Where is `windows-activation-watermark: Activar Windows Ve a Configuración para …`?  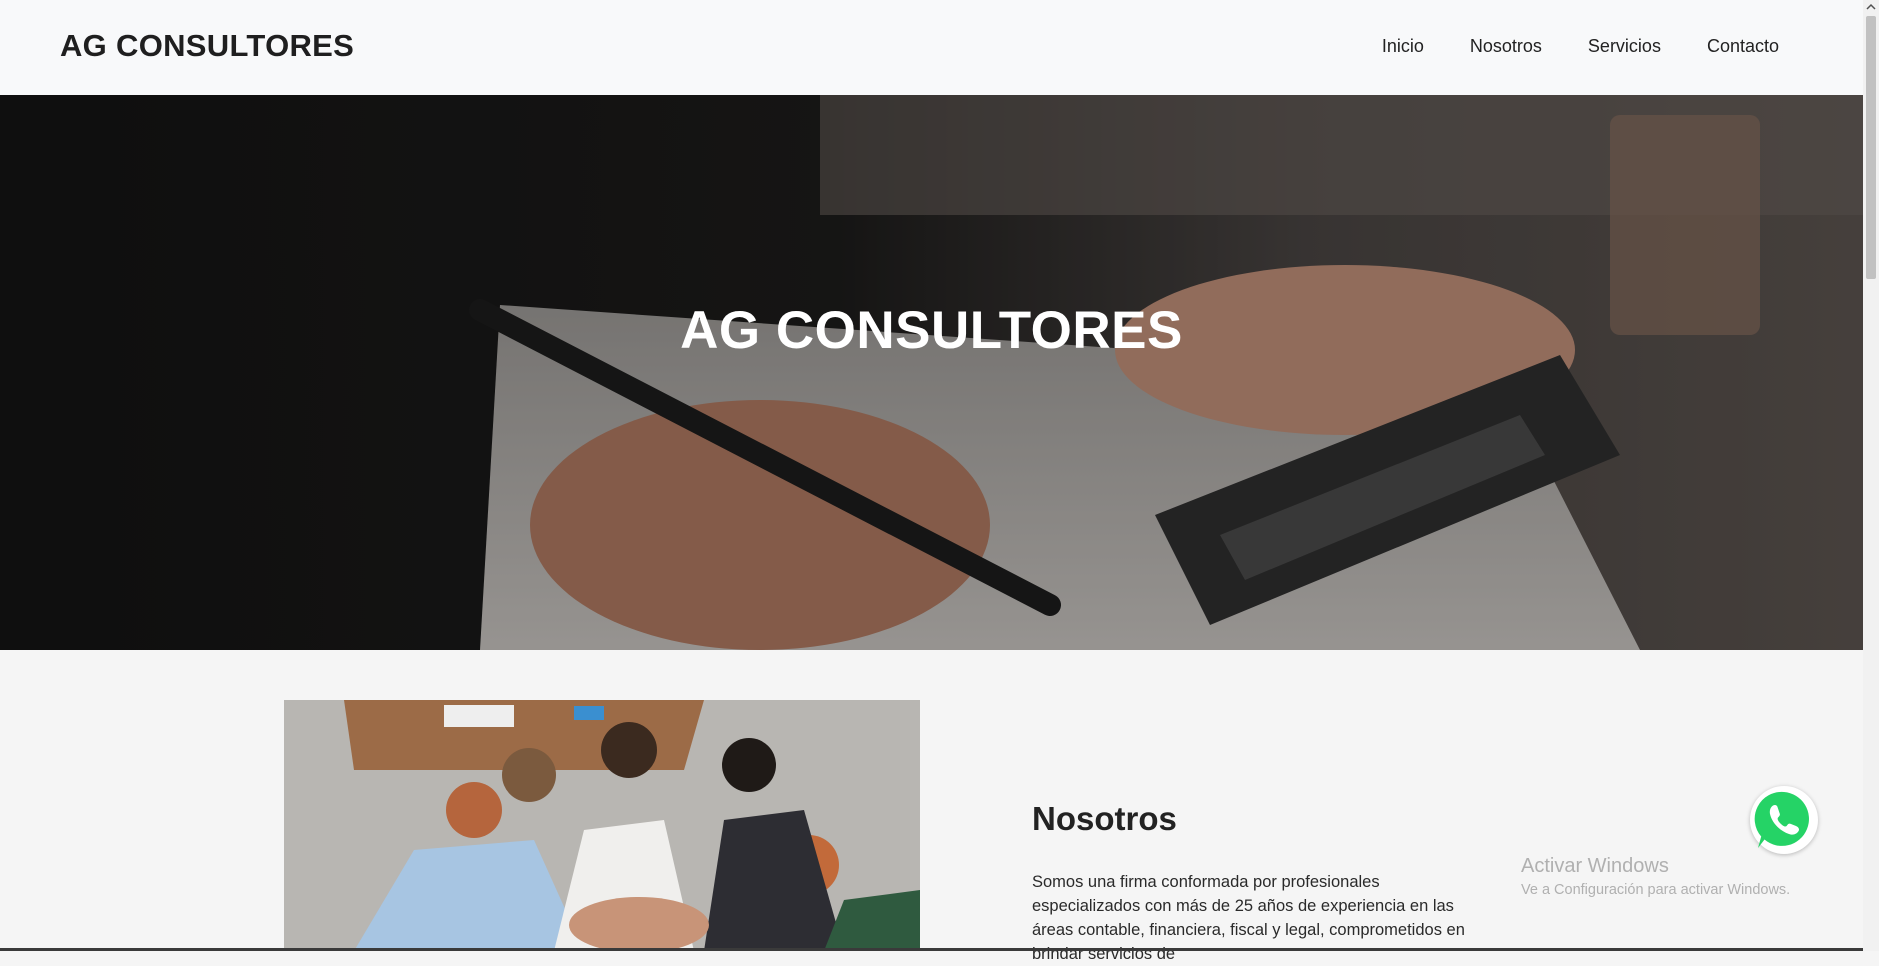
windows-activation-watermark: Activar Windows Ve a Configuración para … is located at coordinates (1655, 876).